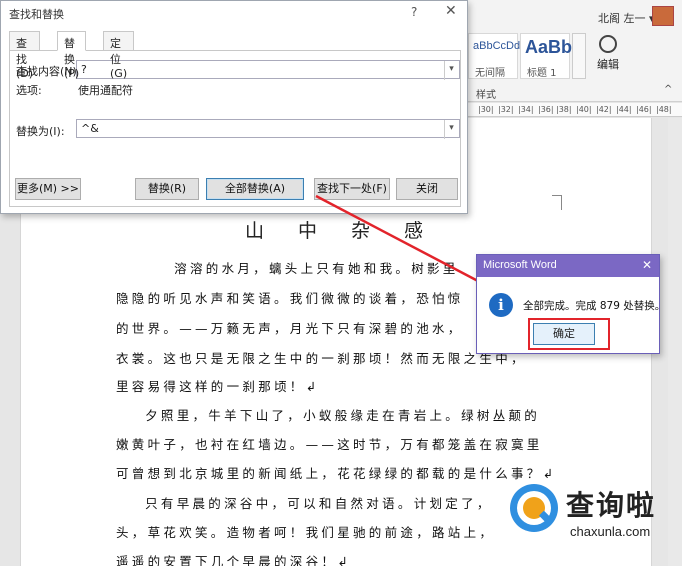 The image size is (682, 566). What do you see at coordinates (610, 531) in the screenshot?
I see `watermark-domain: chaxunla.com` at bounding box center [610, 531].